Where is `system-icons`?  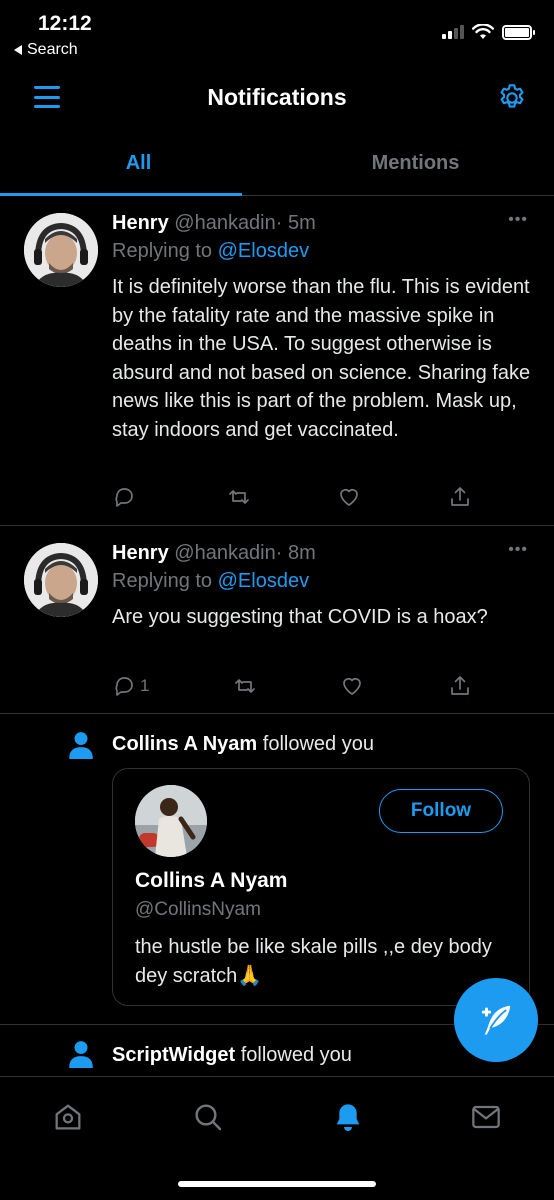
system-icons is located at coordinates (488, 32).